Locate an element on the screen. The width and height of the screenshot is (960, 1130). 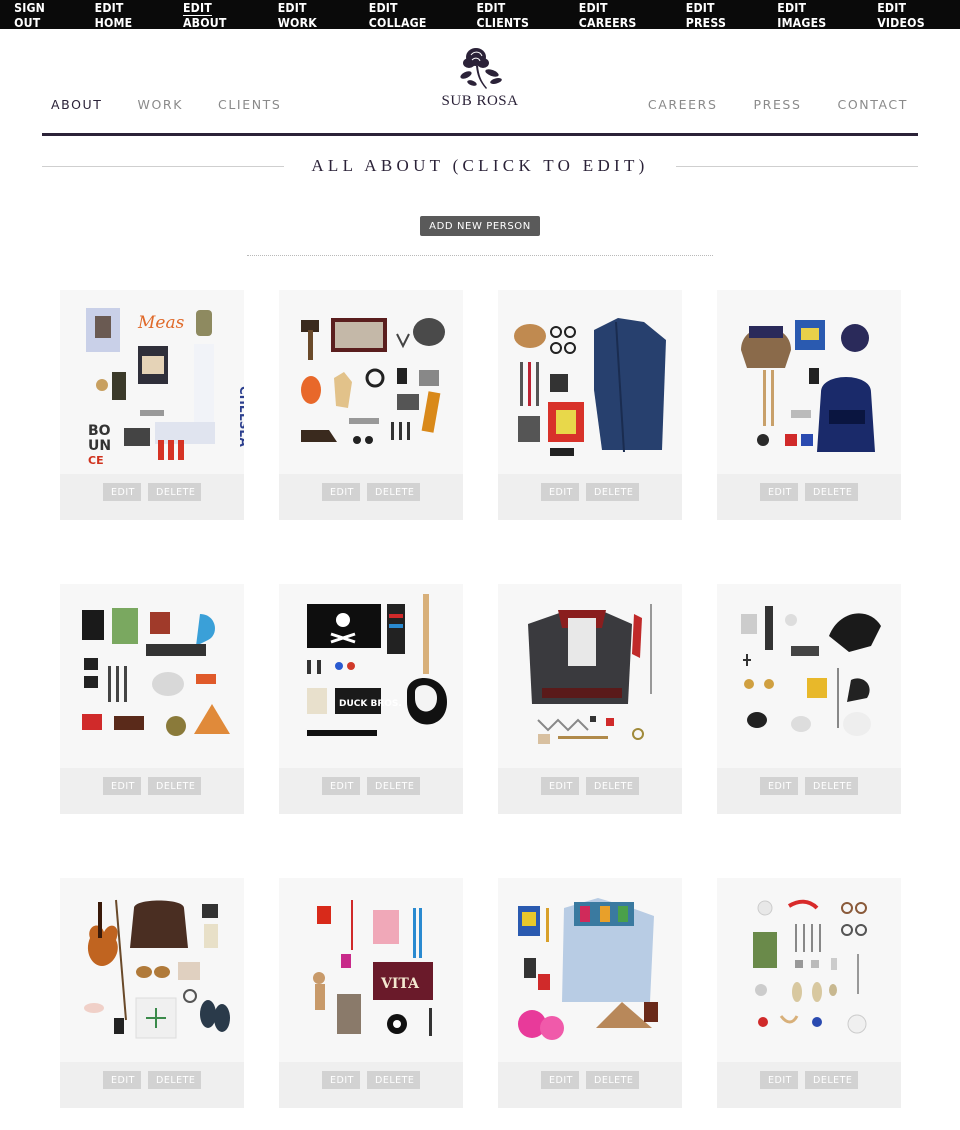
flatlay-collage-6: DUCK BROS. is located at coordinates (377, 665).